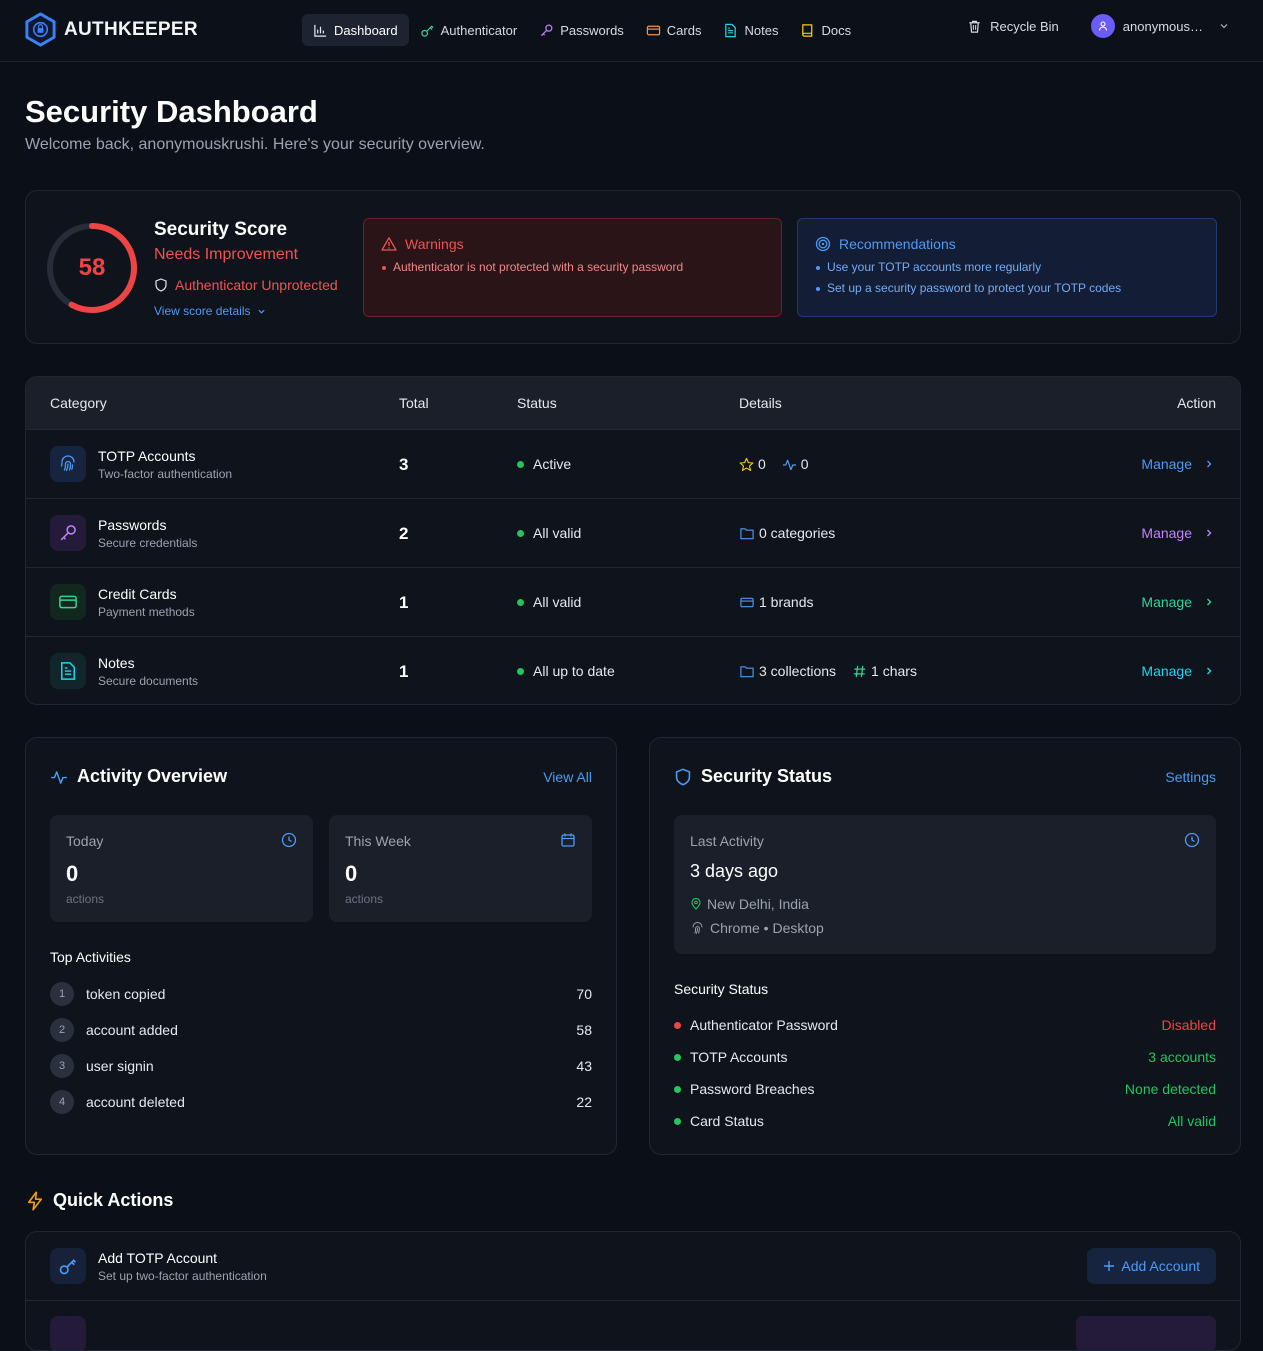 The width and height of the screenshot is (1263, 1351). What do you see at coordinates (469, 30) in the screenshot?
I see `nav-authenticator: Authenticator` at bounding box center [469, 30].